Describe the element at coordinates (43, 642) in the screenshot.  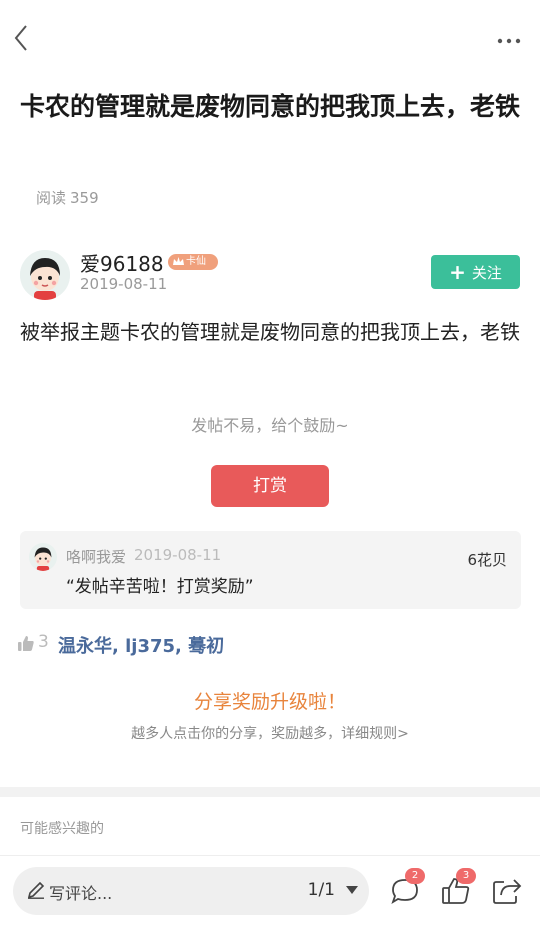
I see `like-count: 3` at that location.